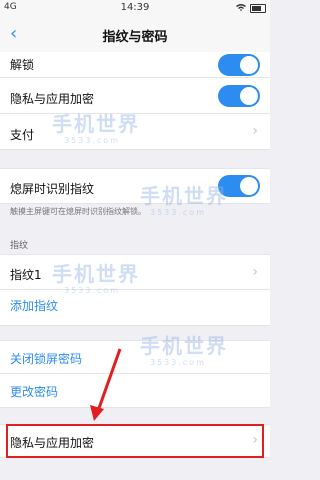  Describe the element at coordinates (135, 96) in the screenshot. I see `row-privacy: 隐私与应用加密` at that location.